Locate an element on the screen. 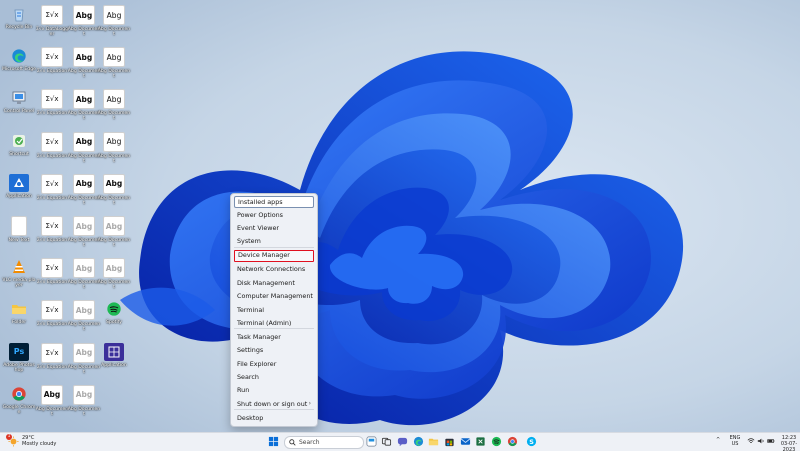  edge-icon is located at coordinates (418, 441).